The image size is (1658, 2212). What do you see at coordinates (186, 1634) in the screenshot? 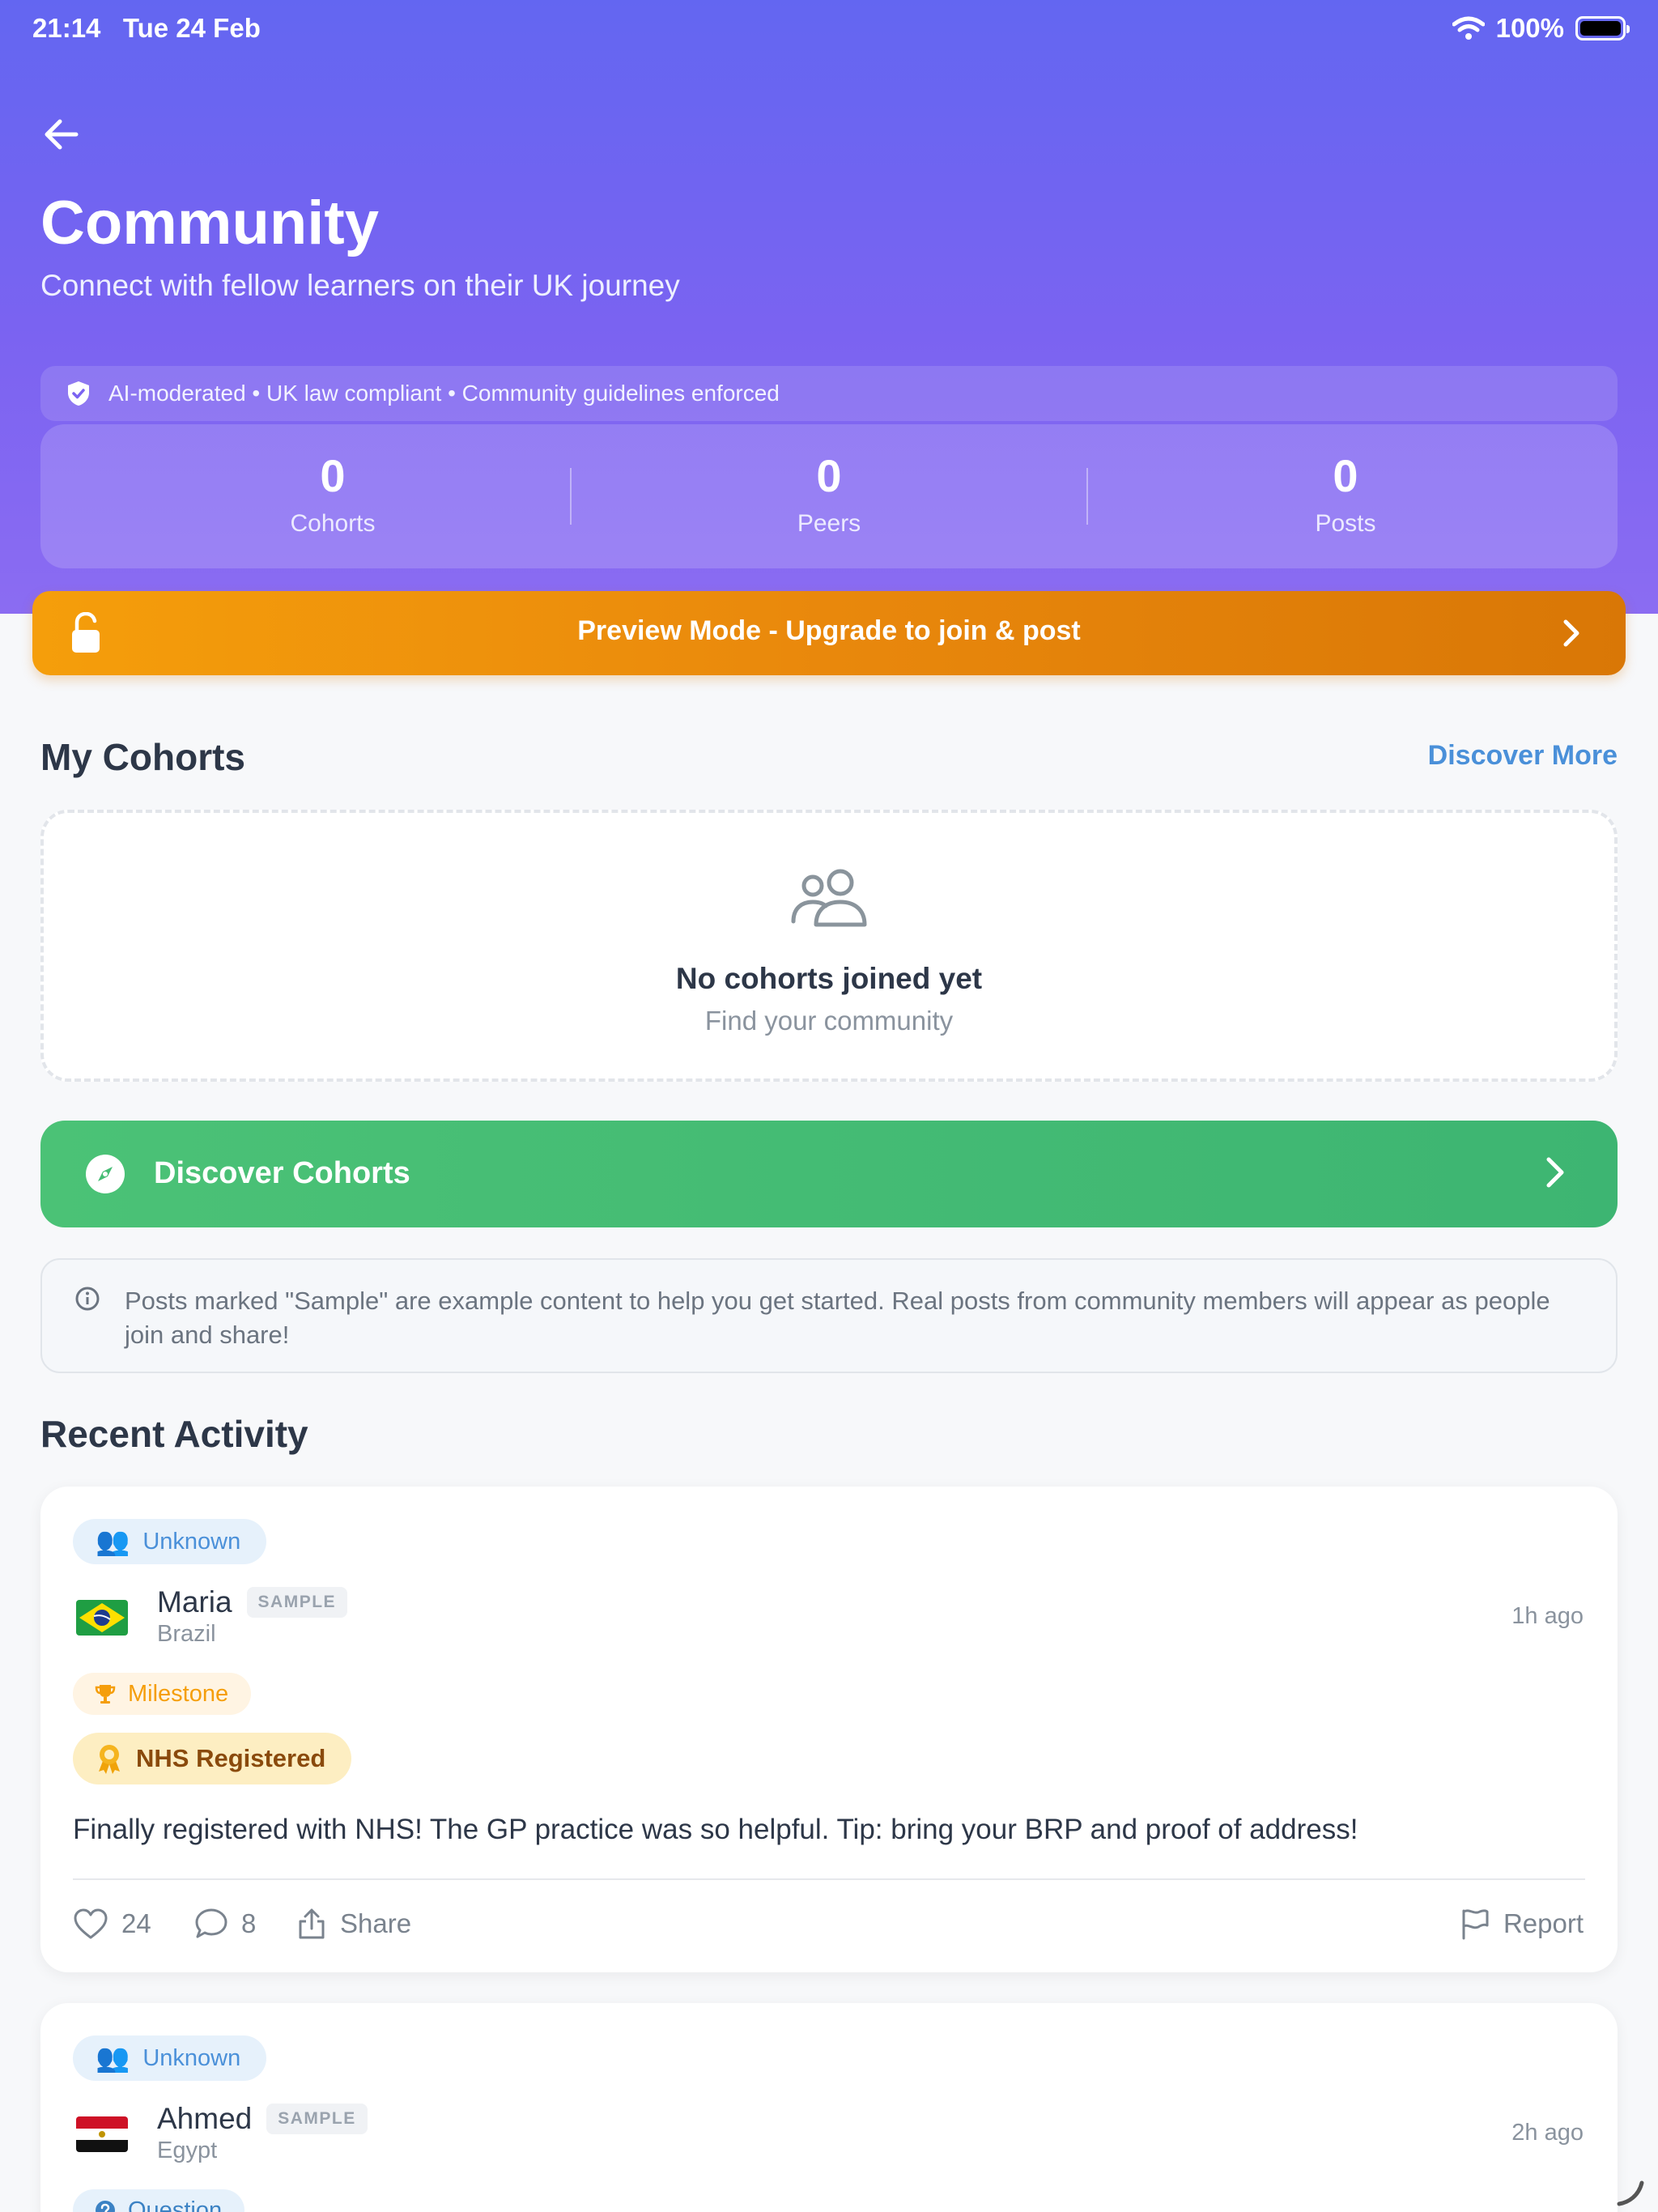
I see `author-country: Brazil` at bounding box center [186, 1634].